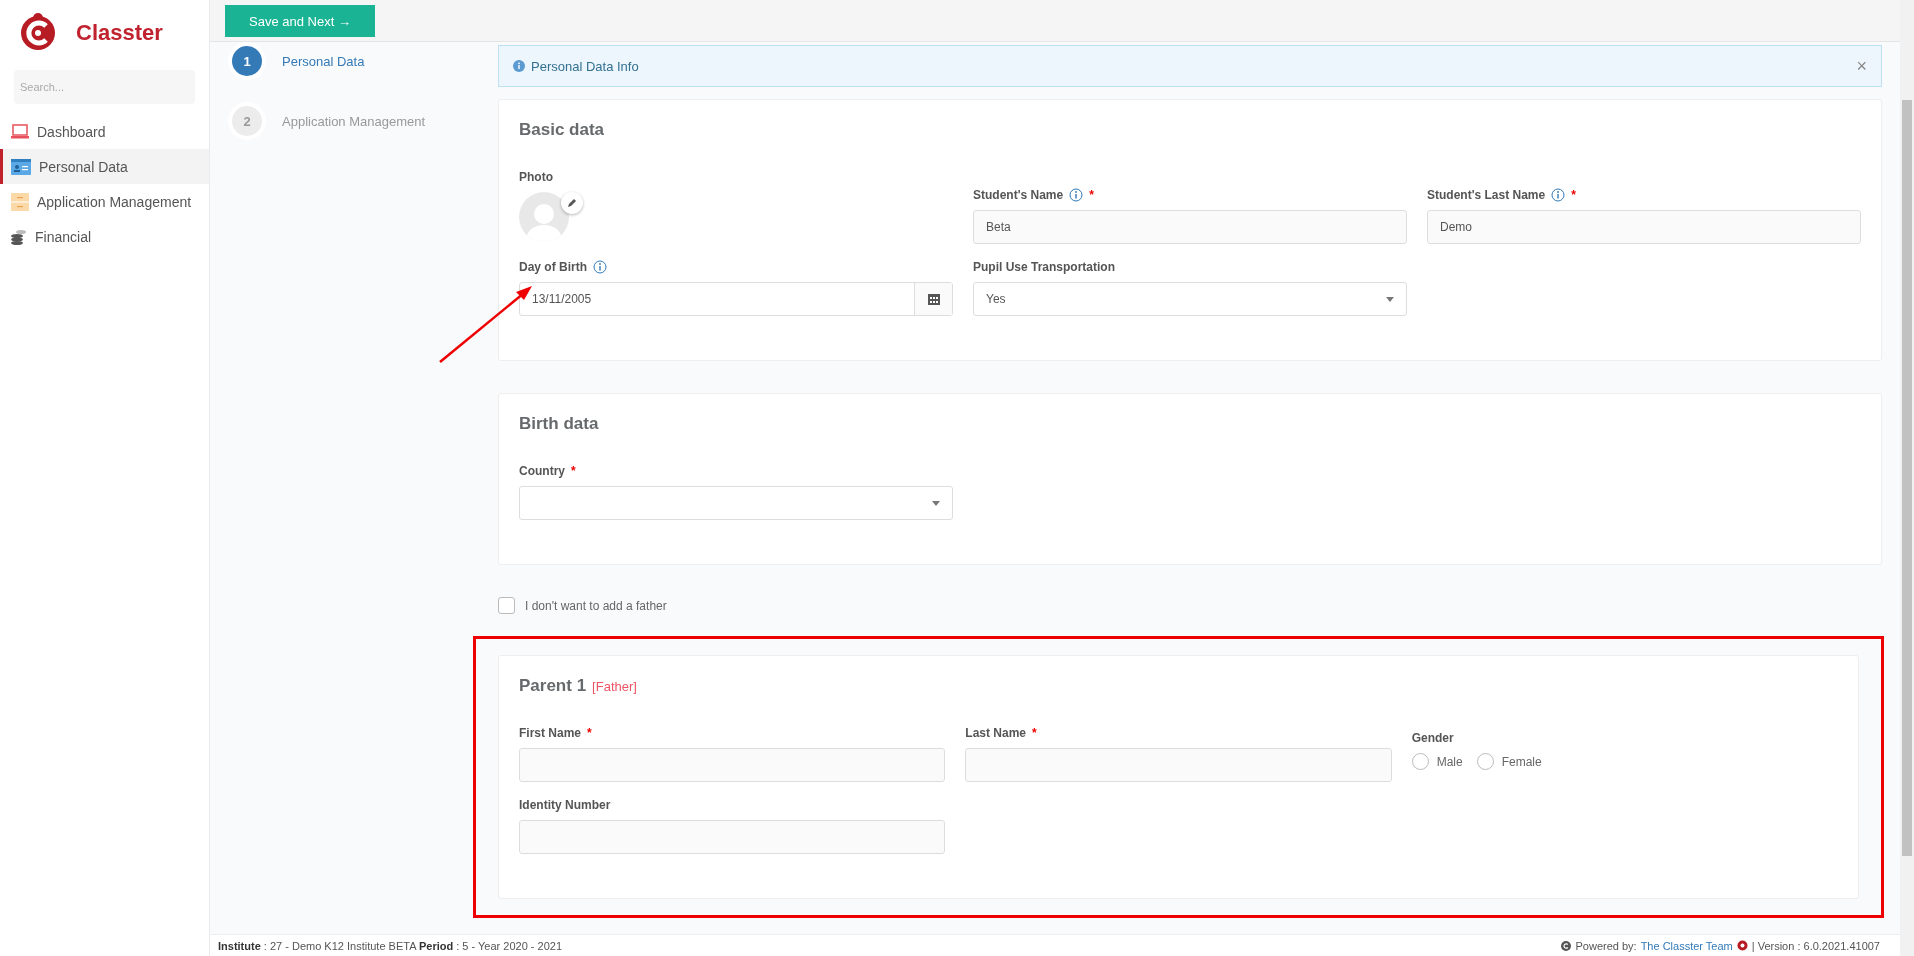  I want to click on field-label: Last Name, so click(996, 733).